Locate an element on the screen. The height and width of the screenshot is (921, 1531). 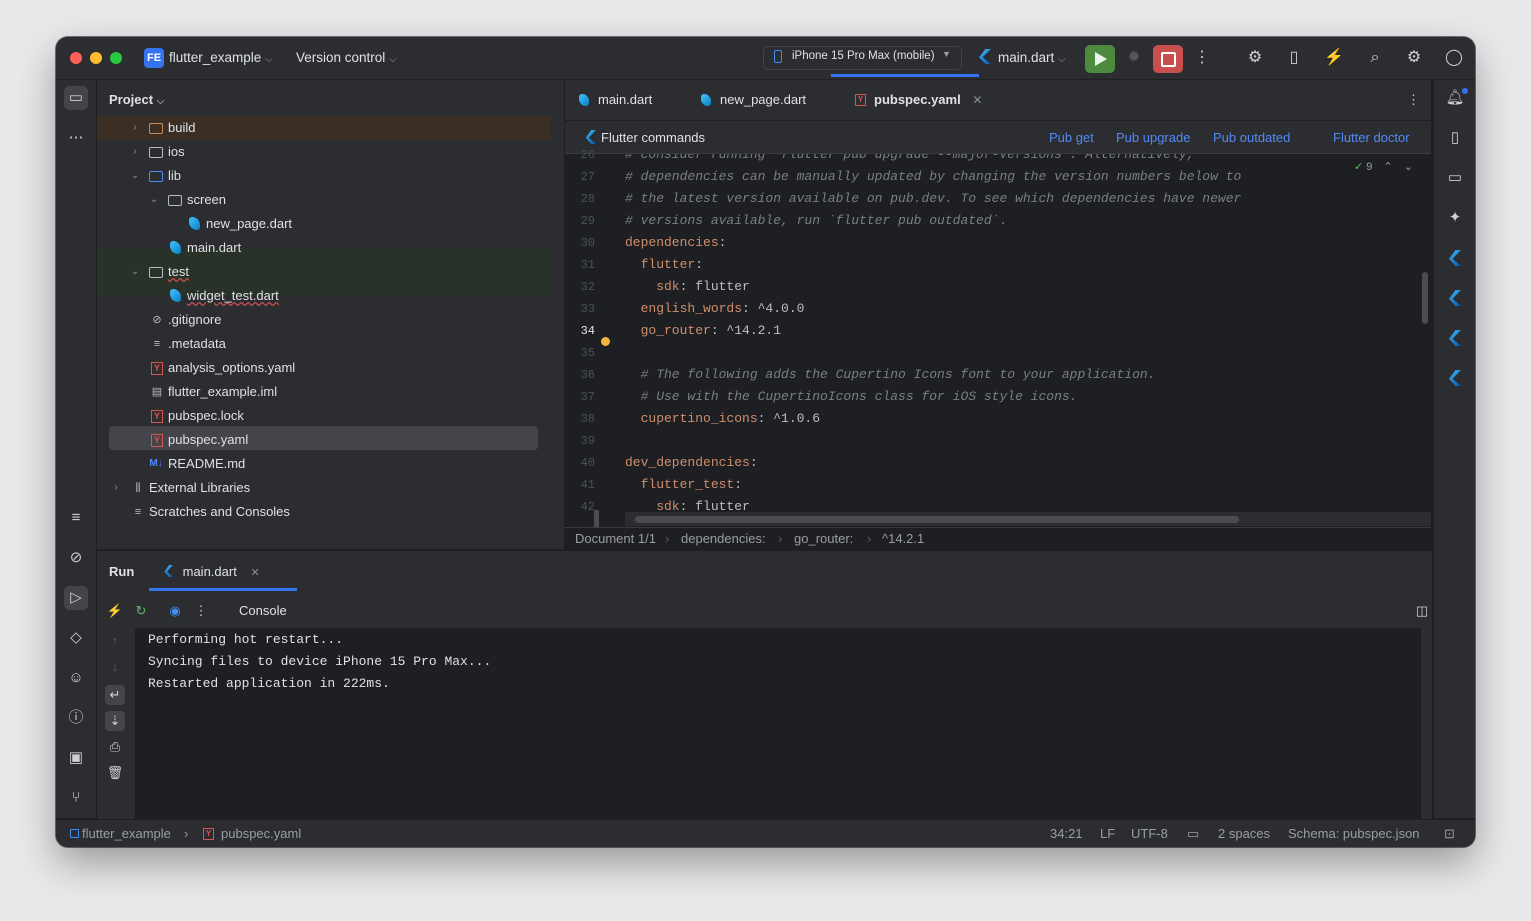
tree-item-test: ⌄ test is located at coordinates (324, 272).